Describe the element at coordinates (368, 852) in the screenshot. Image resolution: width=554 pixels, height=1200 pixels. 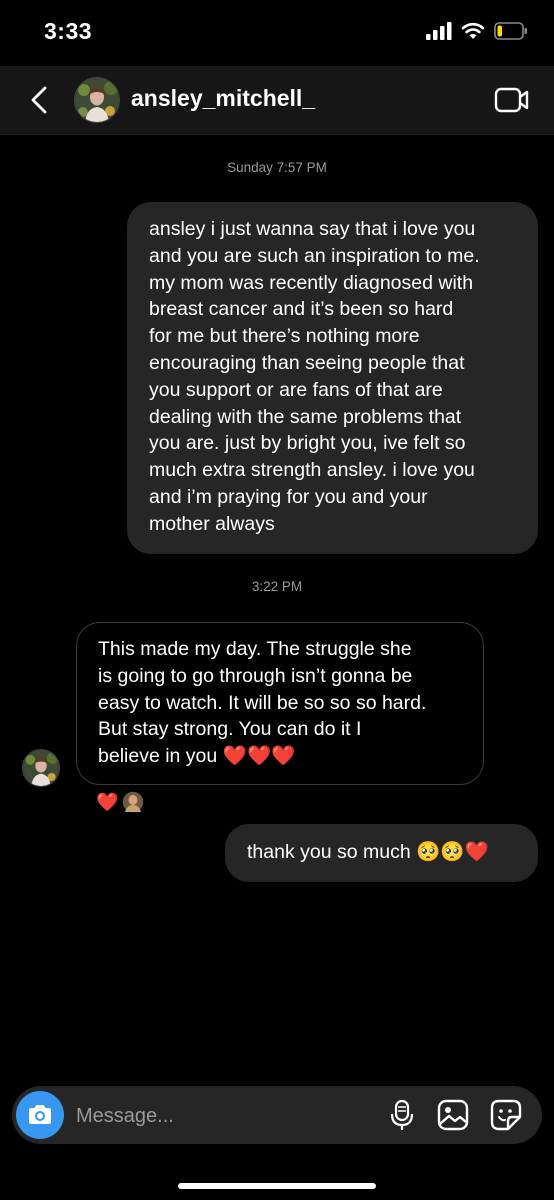
I see `message-text: thank you so much 🥺🥺❤️` at that location.